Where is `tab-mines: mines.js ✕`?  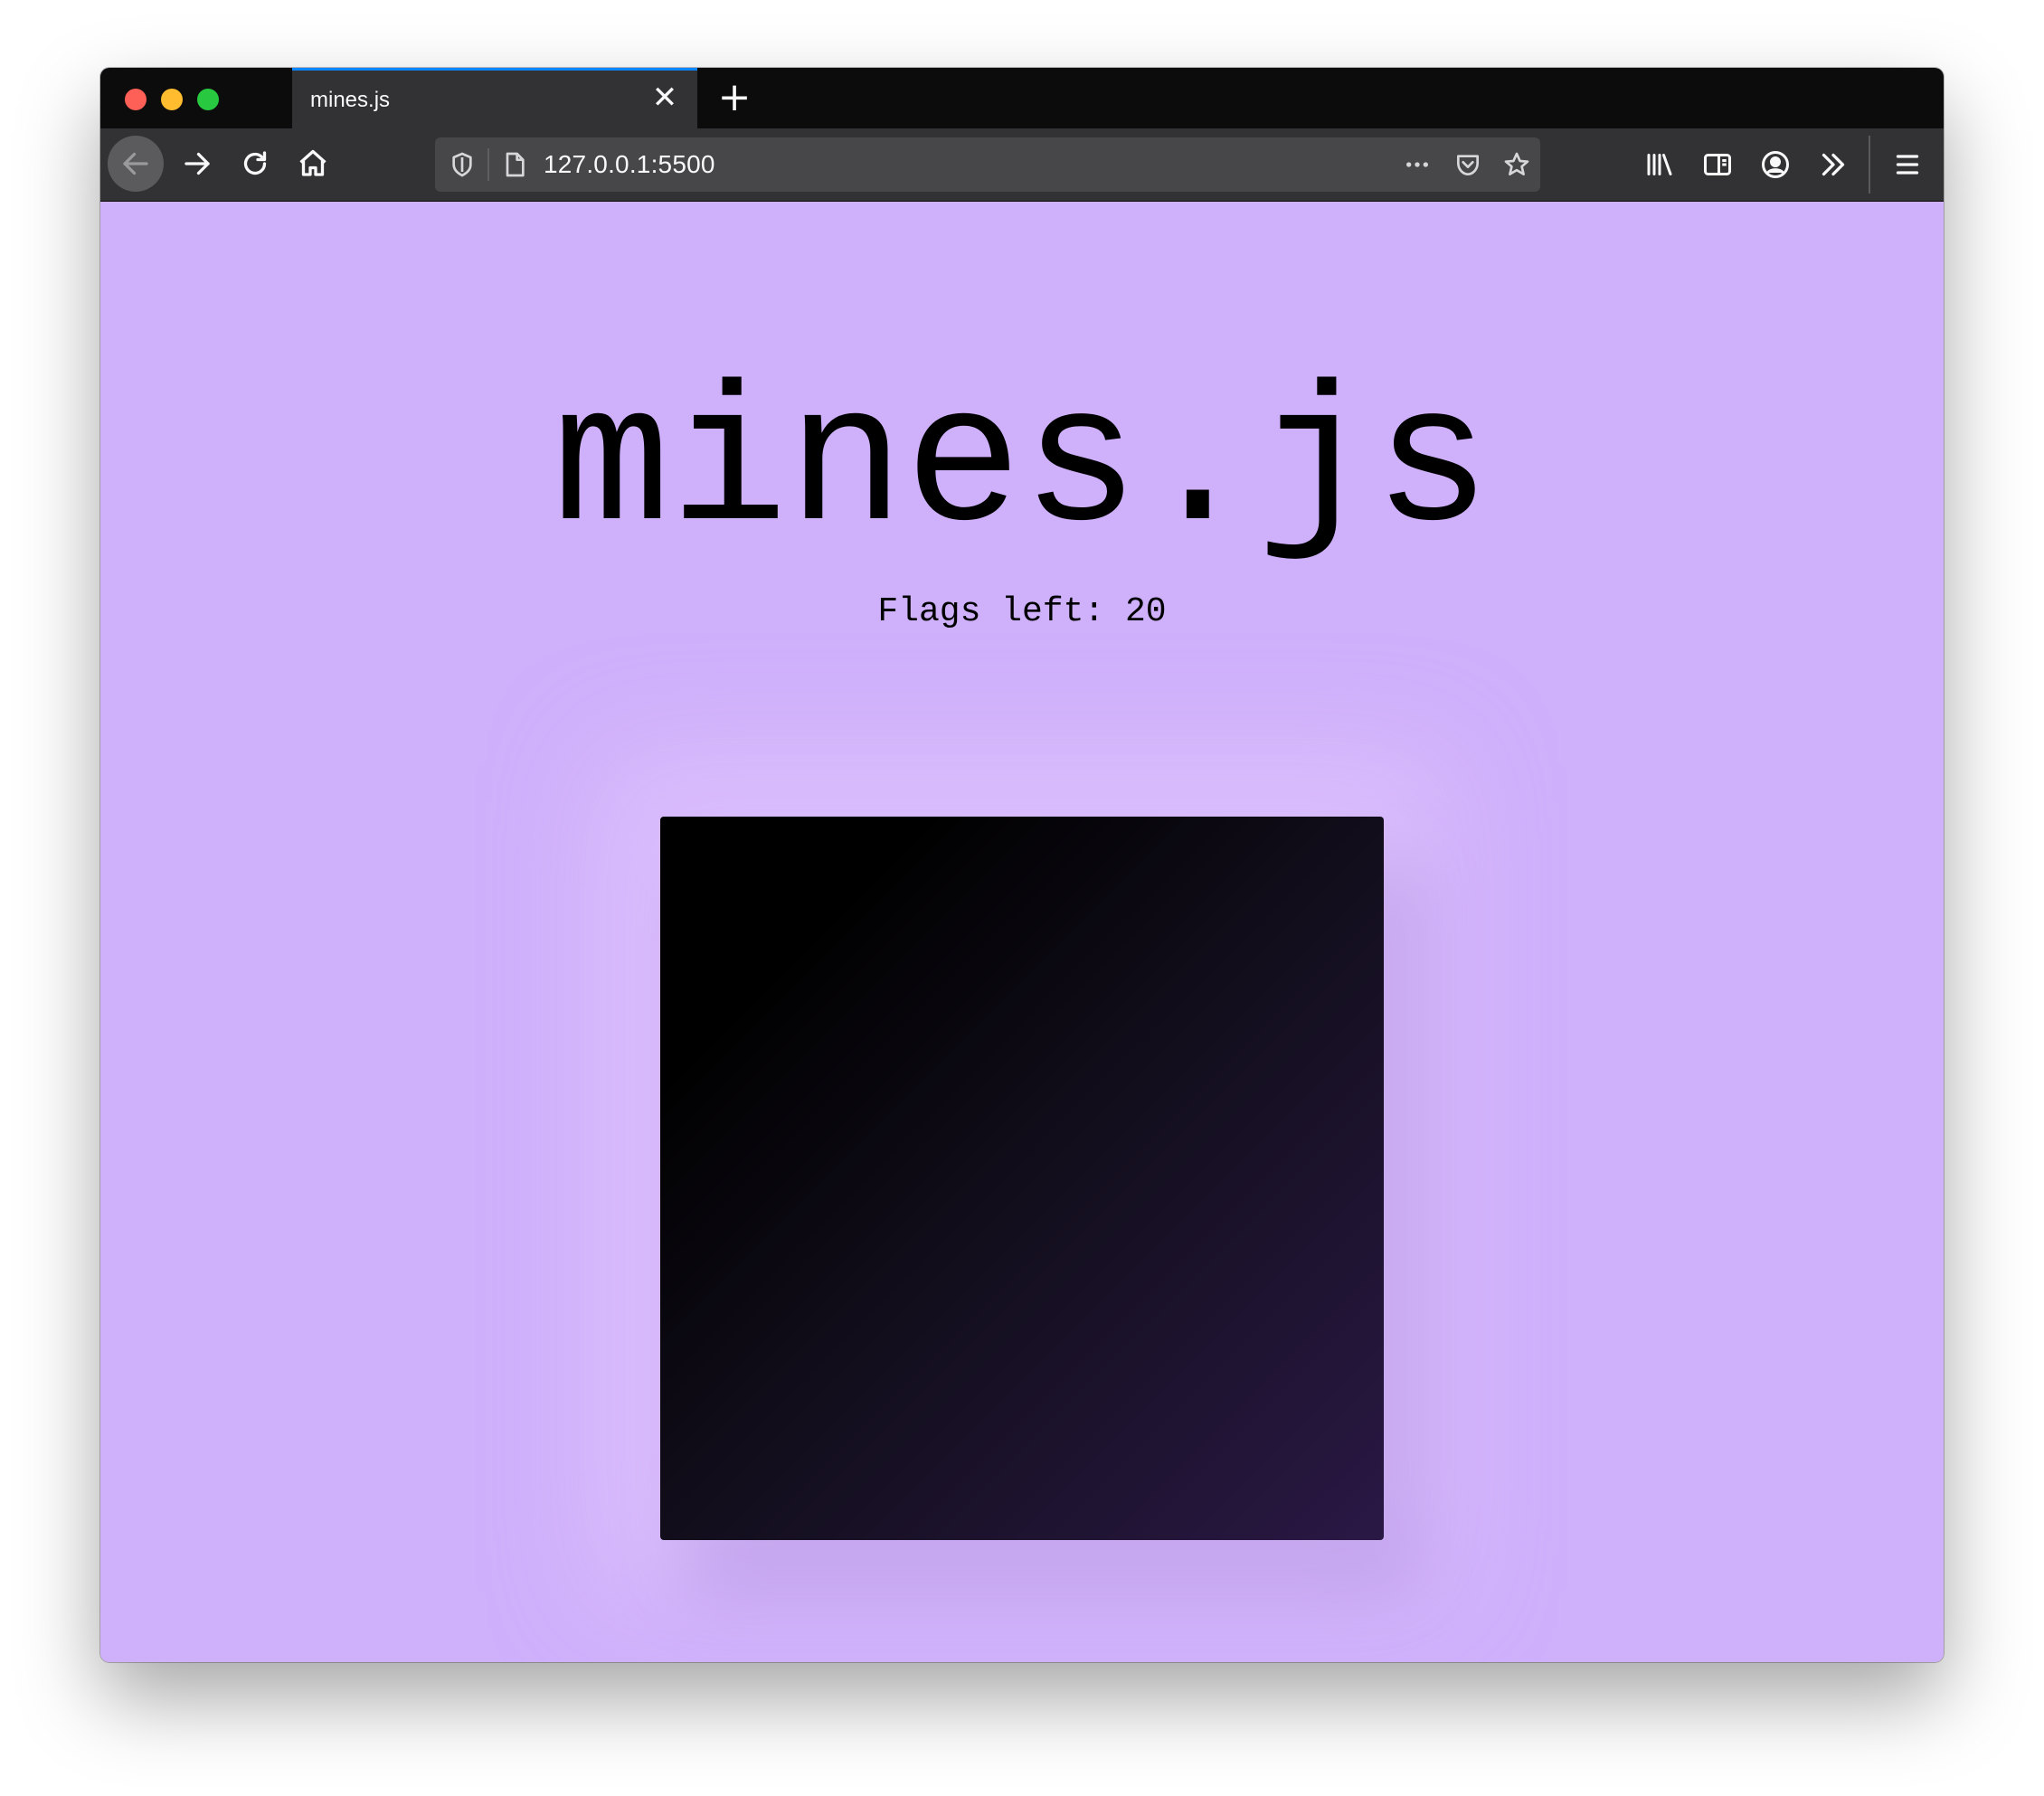 tab-mines: mines.js ✕ is located at coordinates (495, 98).